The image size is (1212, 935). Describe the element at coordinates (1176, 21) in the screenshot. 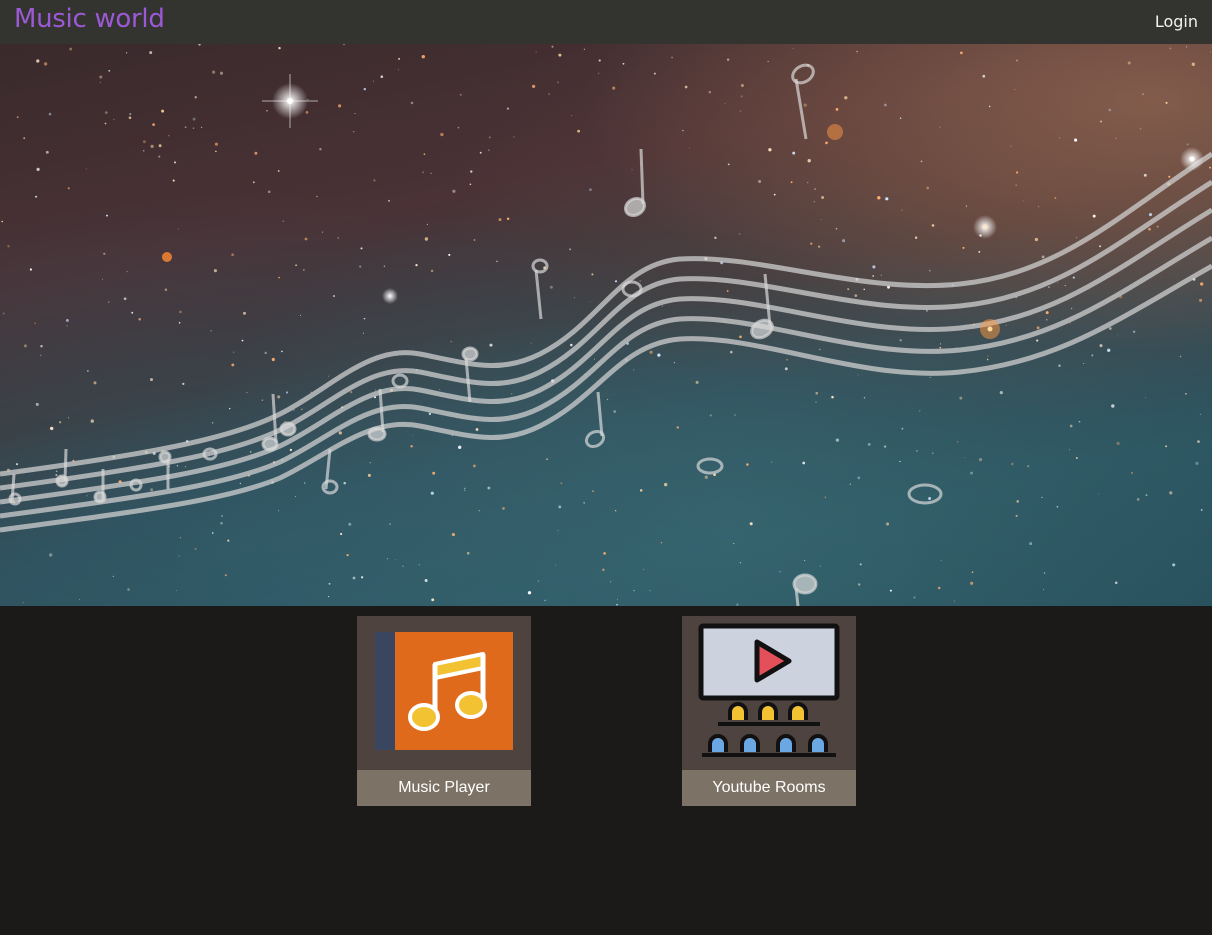

I see `login-link: Login` at that location.